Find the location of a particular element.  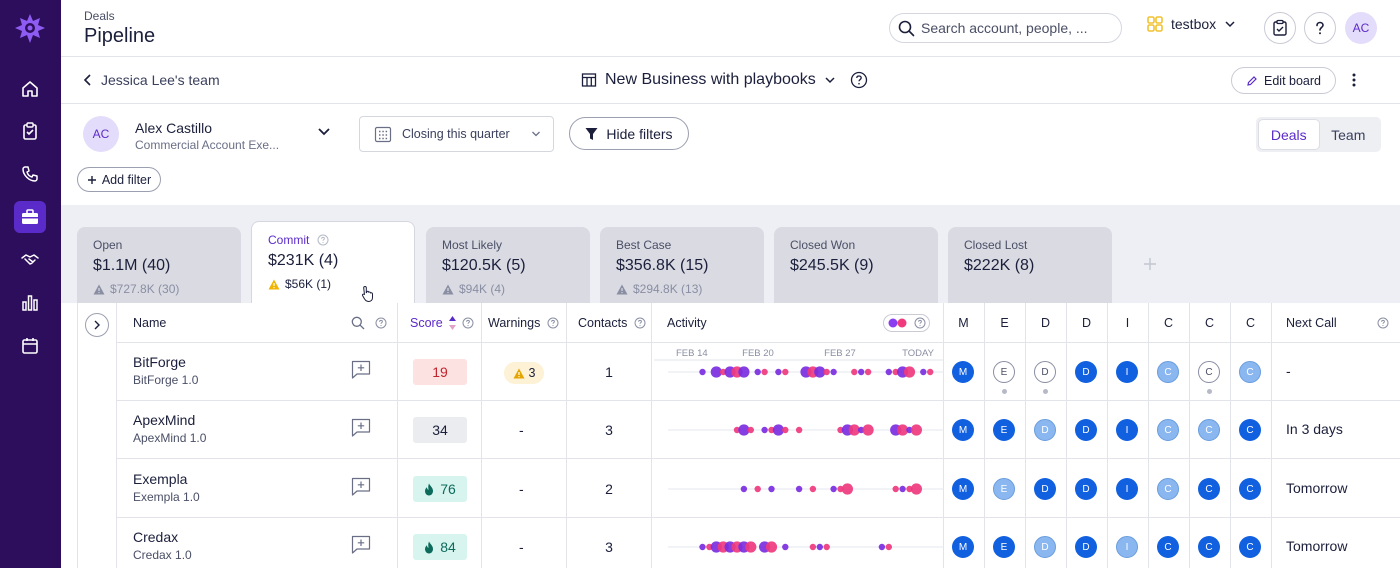

period-select: Closing this quarter is located at coordinates (456, 134).